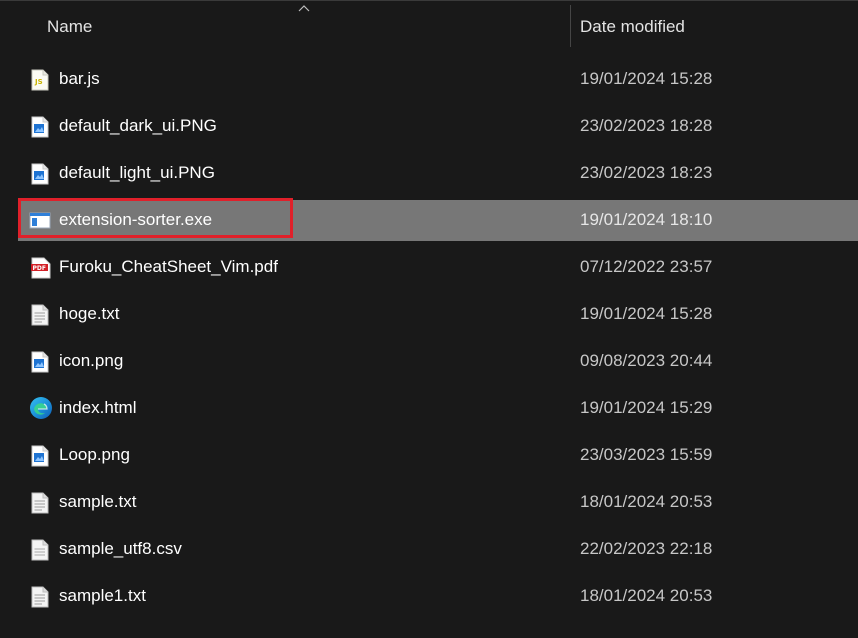 The width and height of the screenshot is (858, 638). I want to click on file-name: bar.js, so click(79, 78).